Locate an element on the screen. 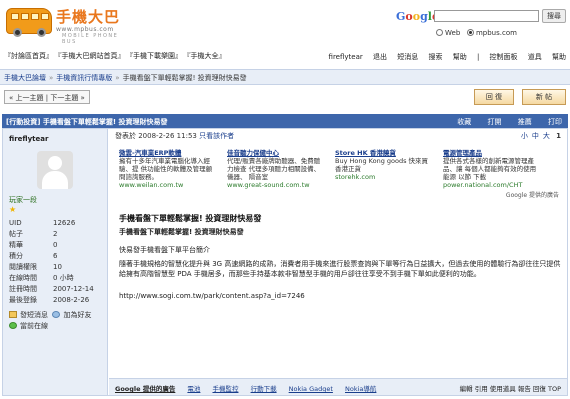 The width and height of the screenshot is (570, 399). radio-site-label: mpbus.com is located at coordinates (496, 33).